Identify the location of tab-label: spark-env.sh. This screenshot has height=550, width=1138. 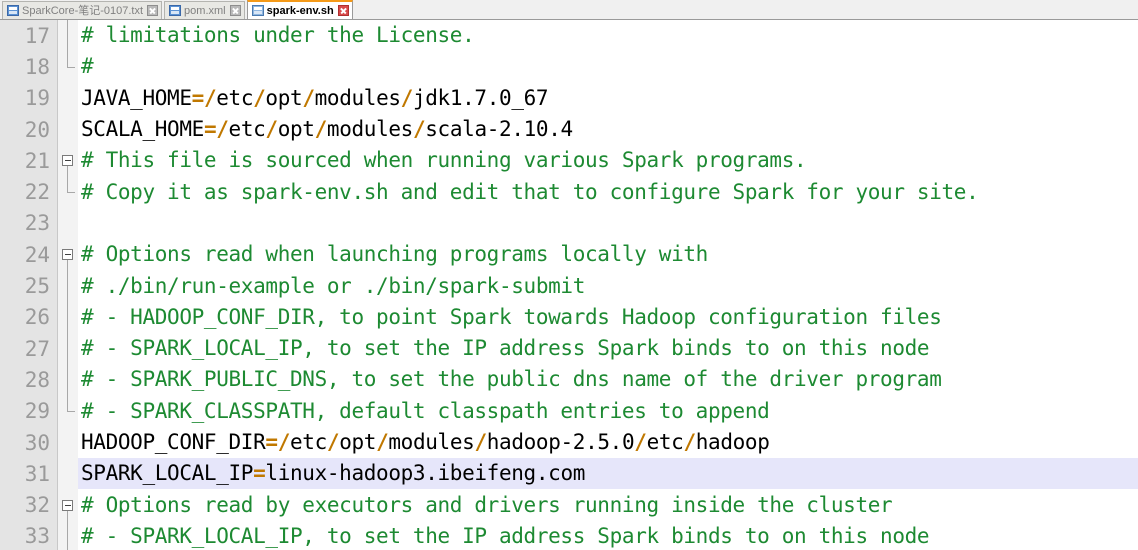
(300, 10).